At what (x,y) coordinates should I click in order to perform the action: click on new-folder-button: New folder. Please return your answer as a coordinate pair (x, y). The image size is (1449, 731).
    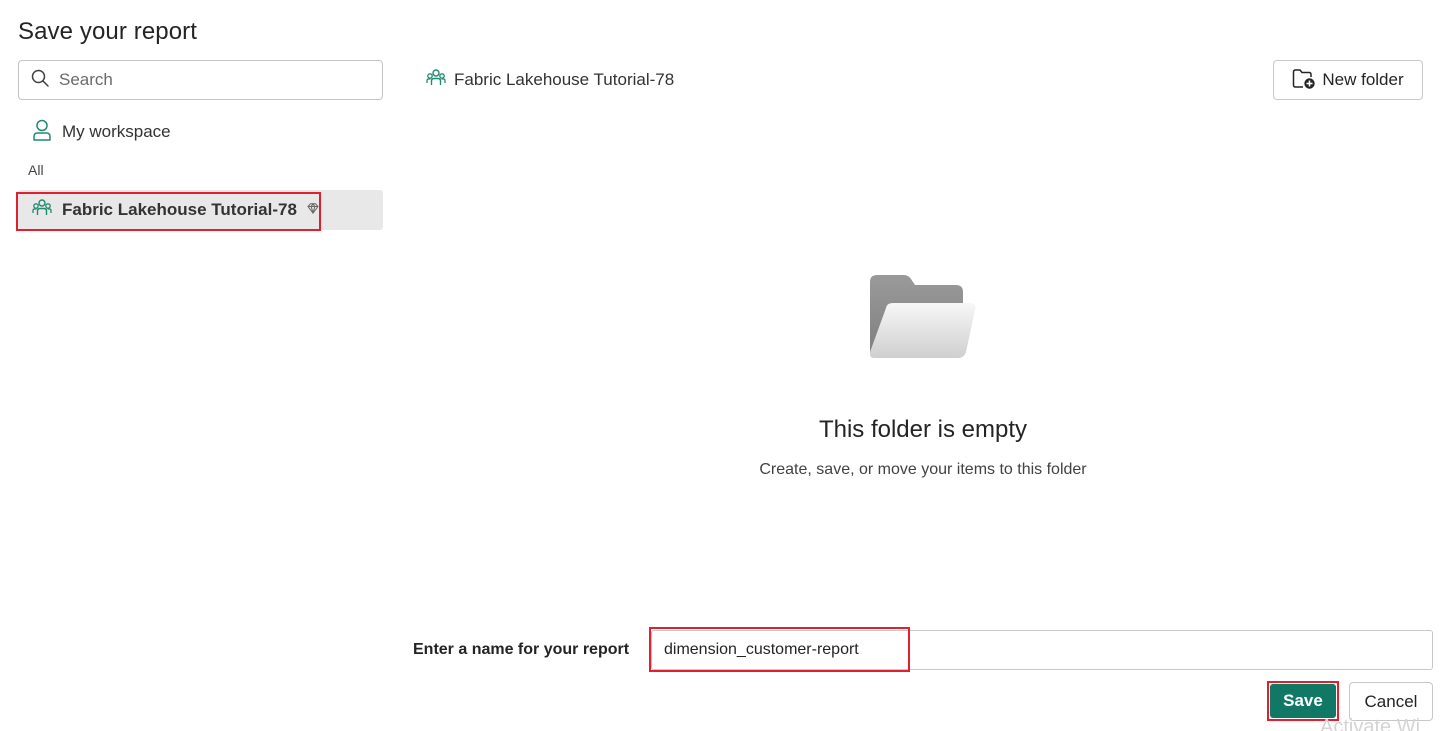
    Looking at the image, I should click on (1348, 80).